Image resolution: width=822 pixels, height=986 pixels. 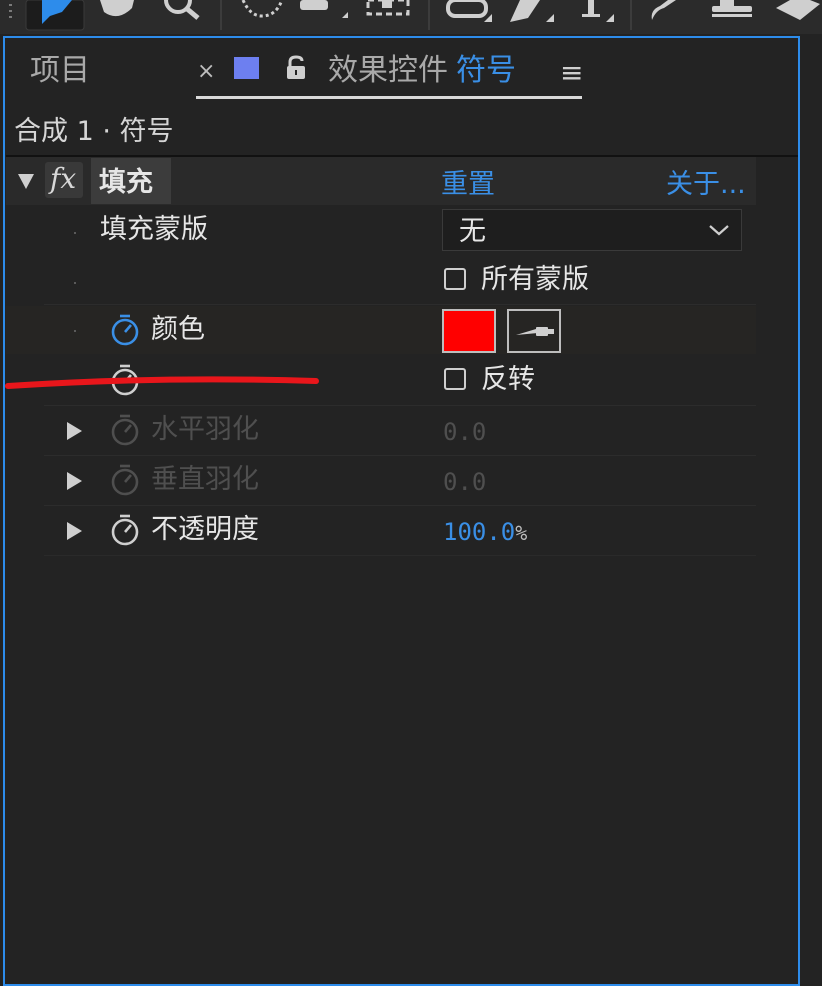 What do you see at coordinates (205, 429) in the screenshot?
I see `horizontal-feather-label: 水平羽化` at bounding box center [205, 429].